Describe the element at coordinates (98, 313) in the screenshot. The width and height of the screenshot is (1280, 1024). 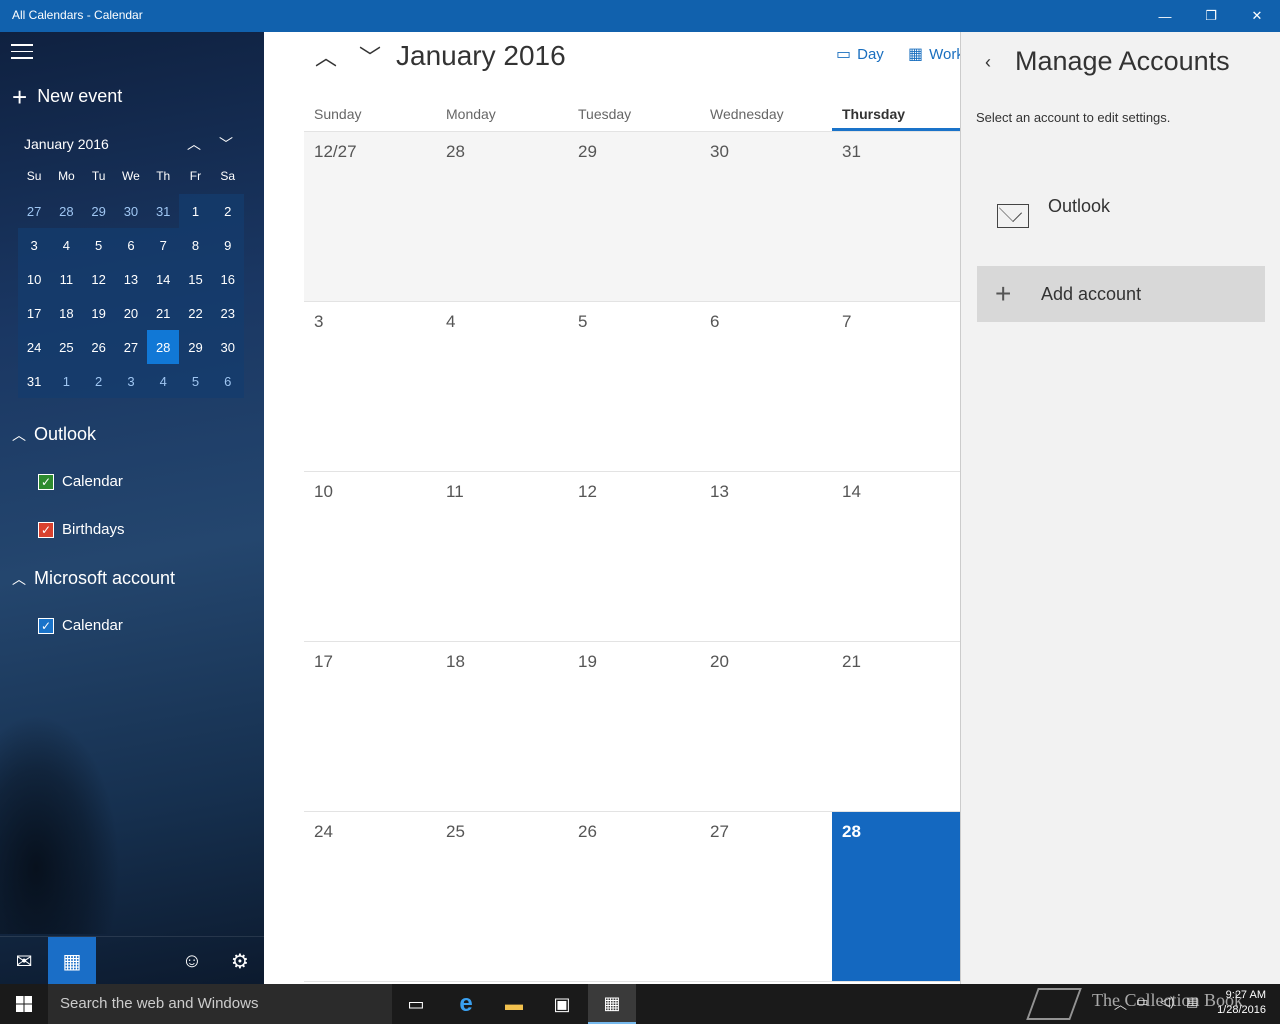
I see `mini-day: 19` at that location.